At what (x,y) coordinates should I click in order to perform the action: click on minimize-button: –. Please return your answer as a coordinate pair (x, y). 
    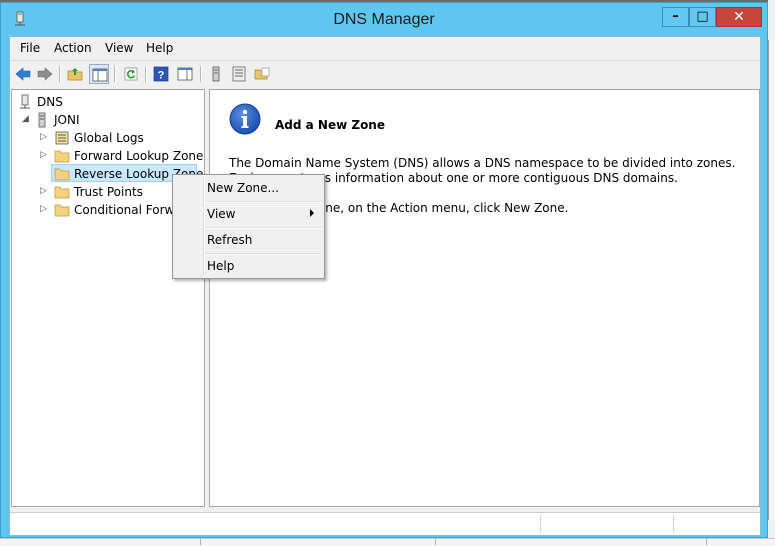
    Looking at the image, I should click on (675, 17).